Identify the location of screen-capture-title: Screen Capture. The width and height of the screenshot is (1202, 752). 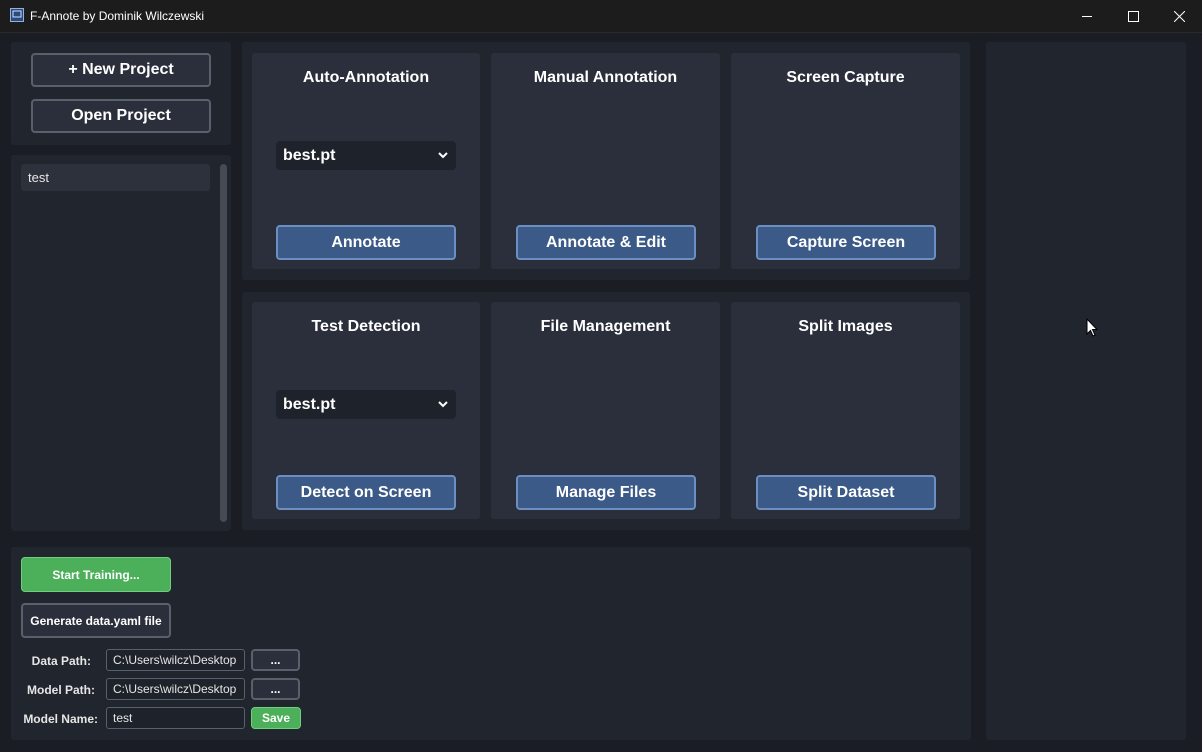
(845, 77).